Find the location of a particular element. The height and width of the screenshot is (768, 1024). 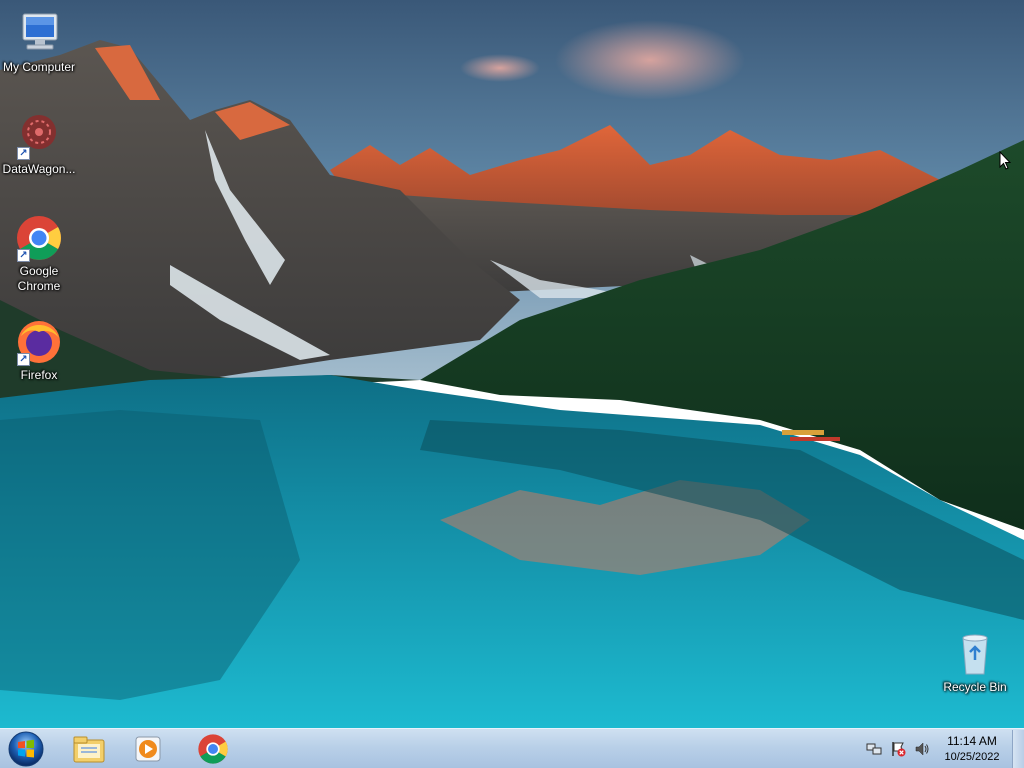

clock: 11:14 AM 10/25/2022 is located at coordinates (972, 749).